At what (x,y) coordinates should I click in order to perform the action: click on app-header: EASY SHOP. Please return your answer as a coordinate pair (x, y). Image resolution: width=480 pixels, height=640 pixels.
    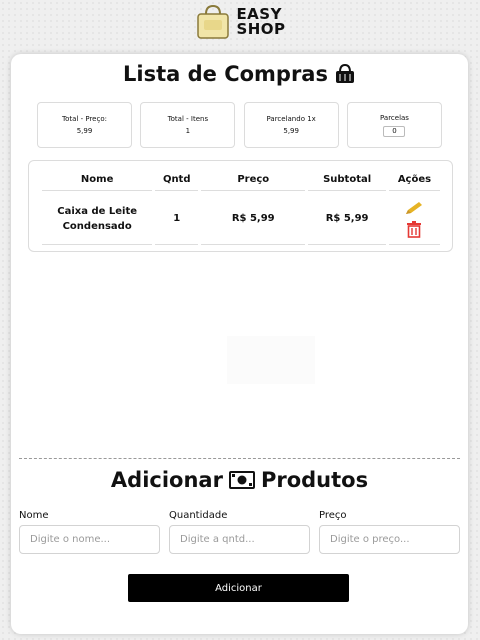
    Looking at the image, I should click on (240, 22).